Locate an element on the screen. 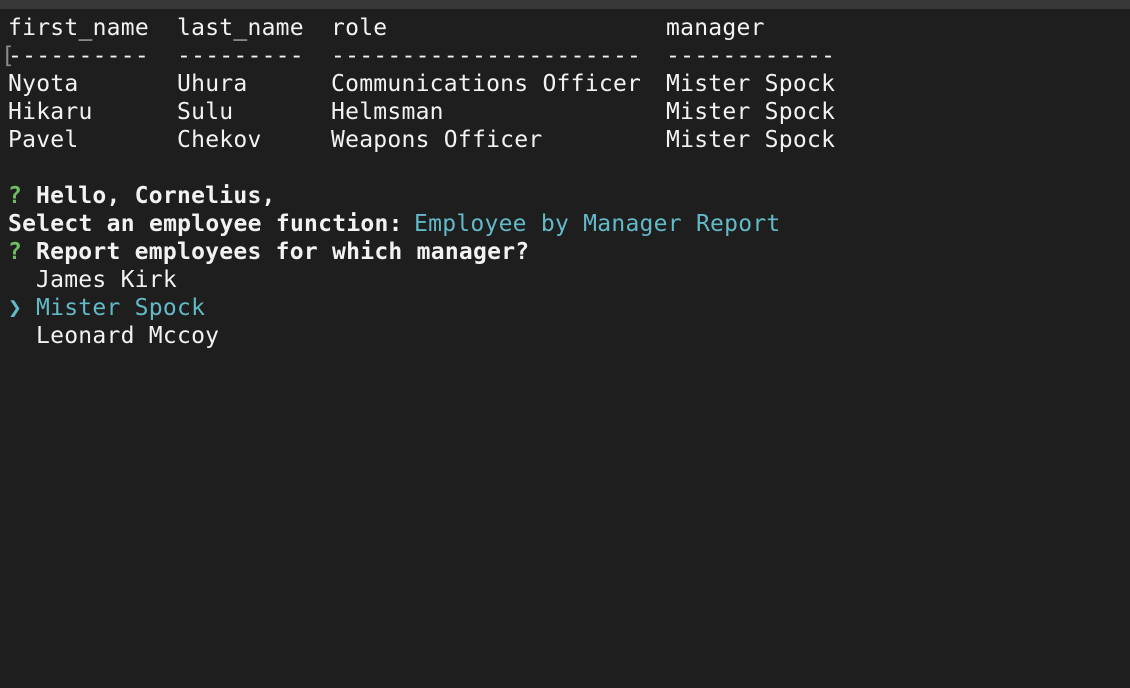 The image size is (1130, 688). function-answer: Employee by Manager Report is located at coordinates (597, 224).